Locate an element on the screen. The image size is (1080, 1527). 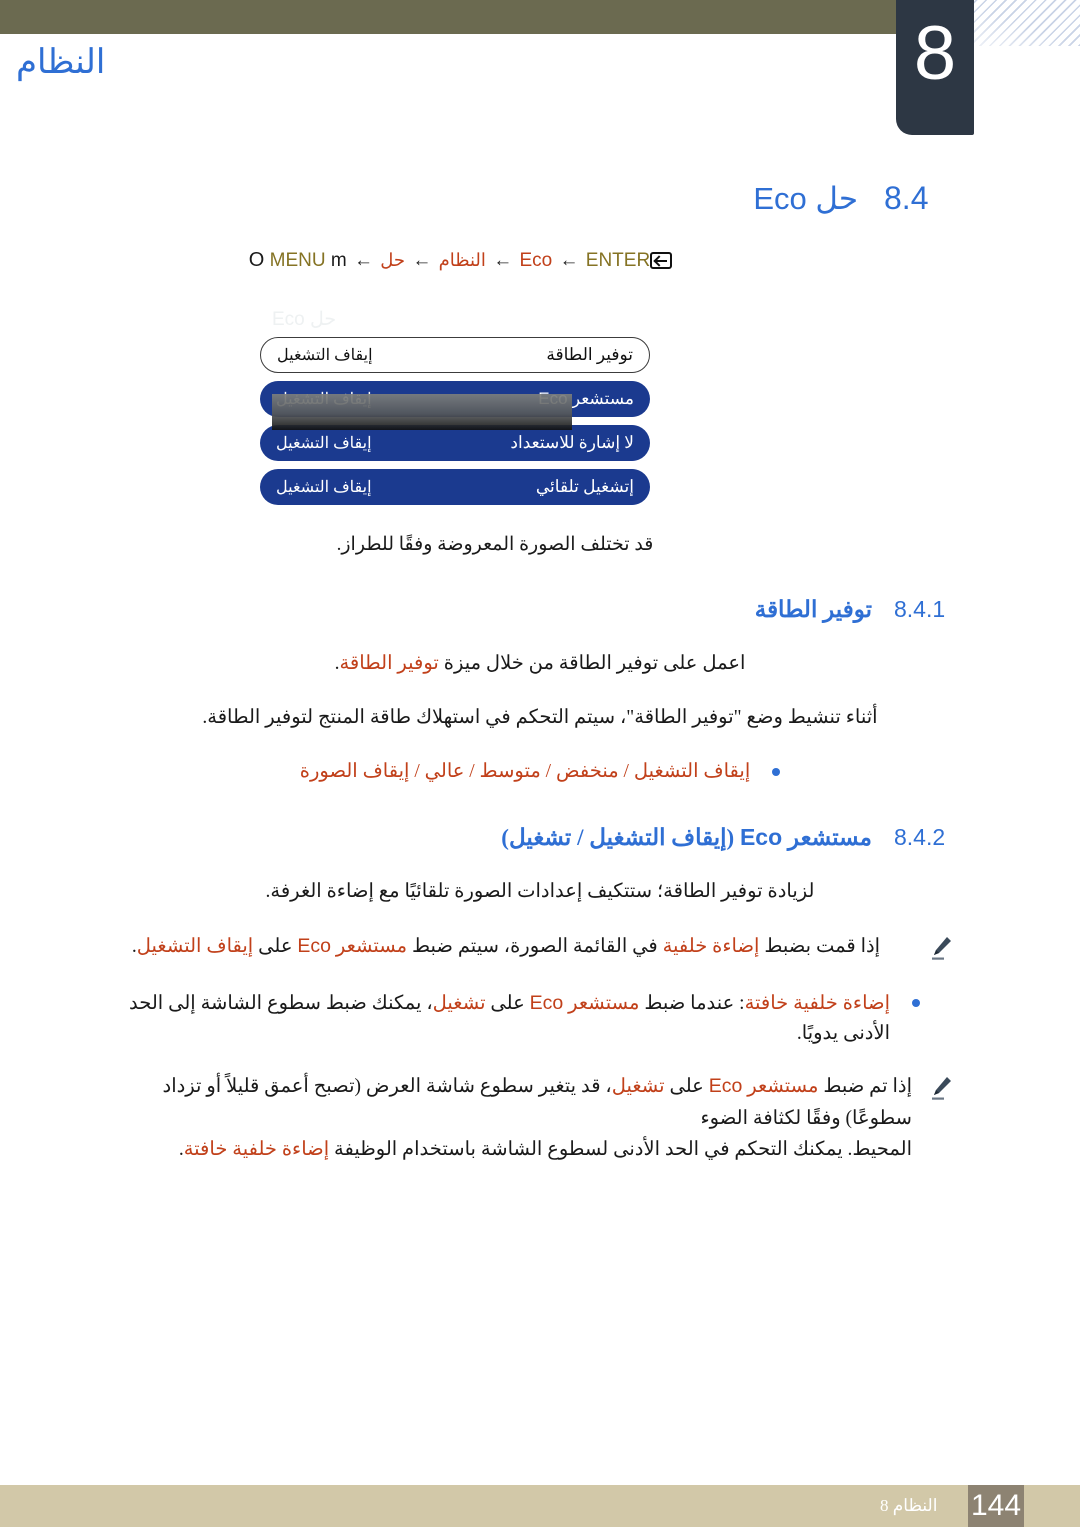
osd-row-label-ar: مستشعر is located at coordinates (602, 398).